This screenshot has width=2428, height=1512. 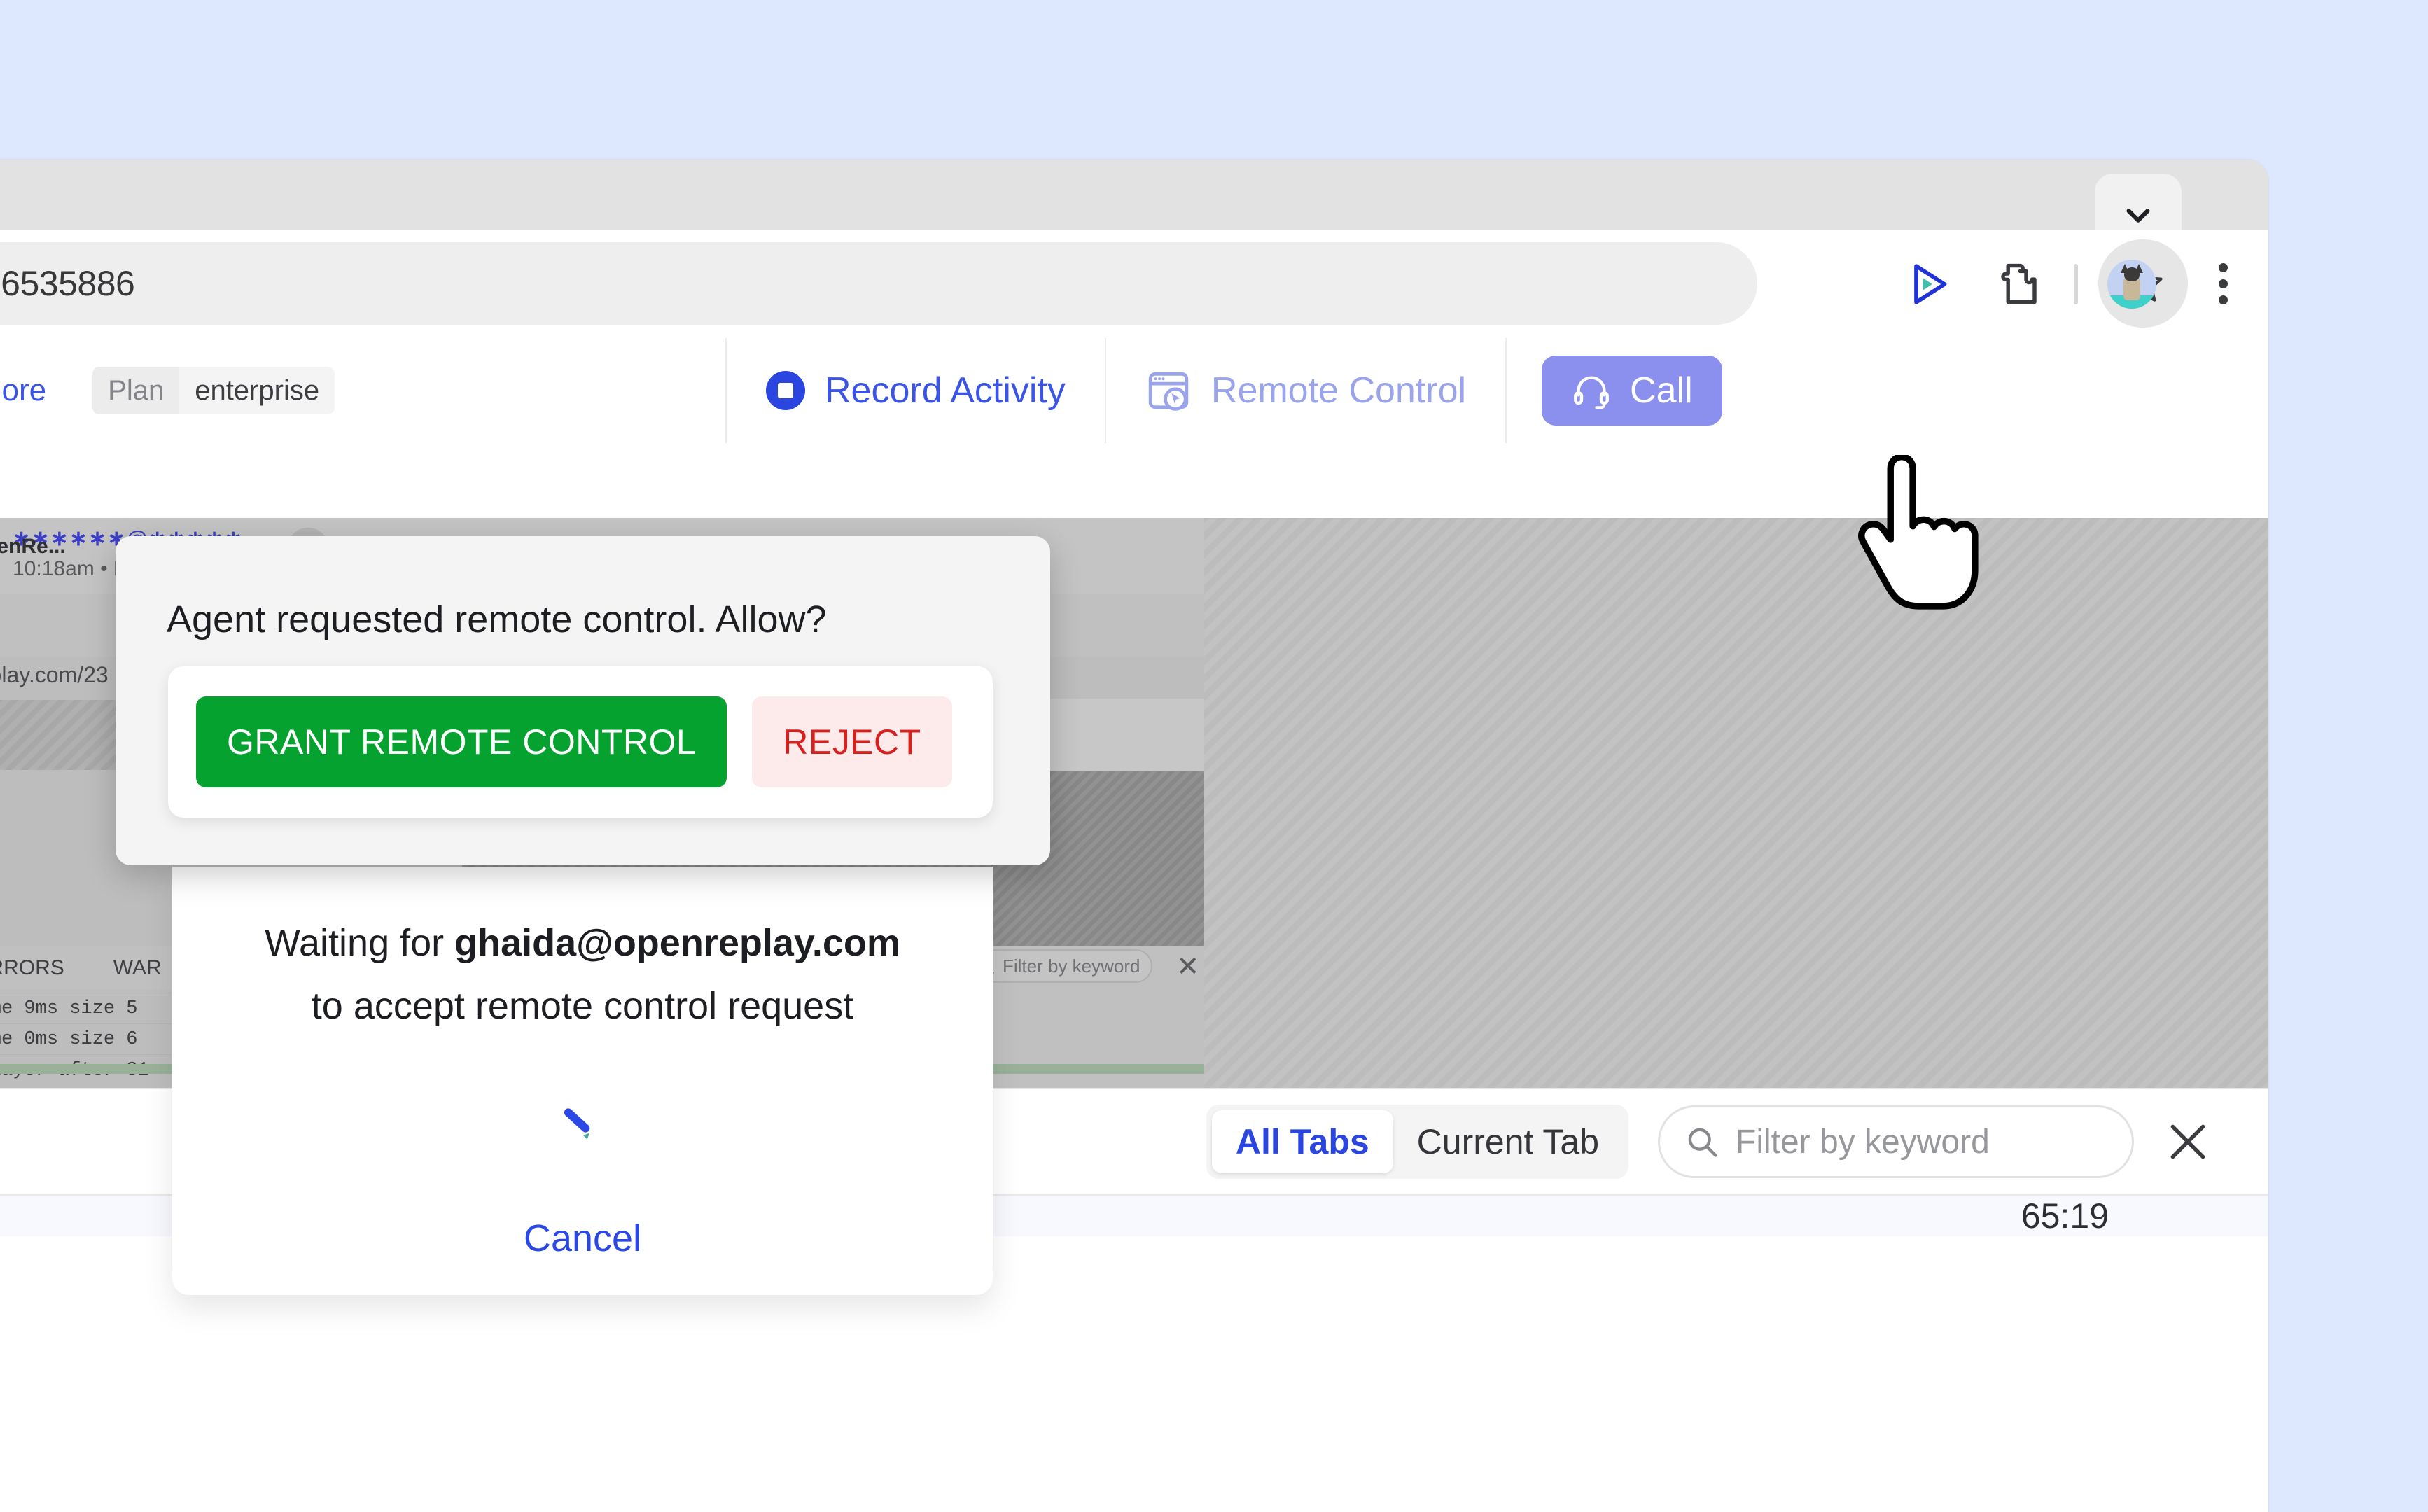 I want to click on browser-menu-button, so click(x=2222, y=284).